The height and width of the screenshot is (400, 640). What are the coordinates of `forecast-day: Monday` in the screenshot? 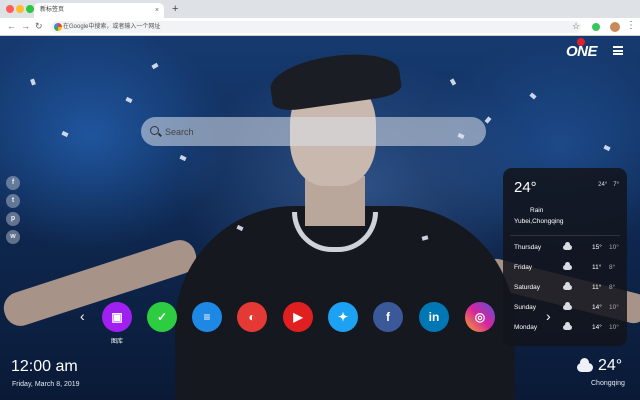 It's located at (526, 327).